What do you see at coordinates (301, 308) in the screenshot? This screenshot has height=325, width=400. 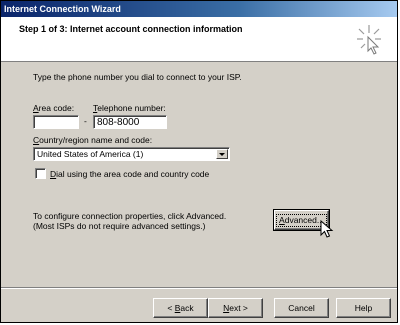 I see `cancel-button: Cancel` at bounding box center [301, 308].